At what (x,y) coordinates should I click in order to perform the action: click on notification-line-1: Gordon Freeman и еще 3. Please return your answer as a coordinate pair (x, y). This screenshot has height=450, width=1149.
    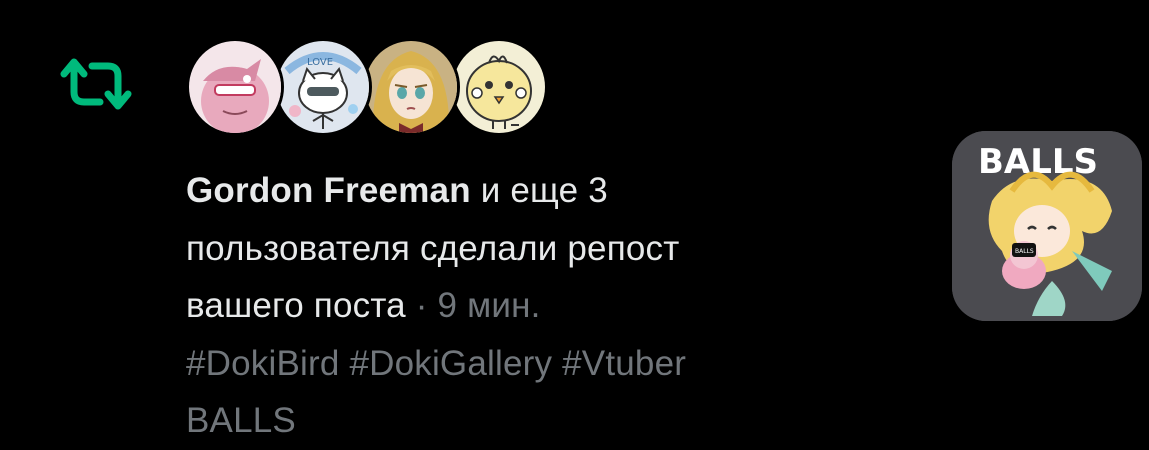
    Looking at the image, I should click on (546, 191).